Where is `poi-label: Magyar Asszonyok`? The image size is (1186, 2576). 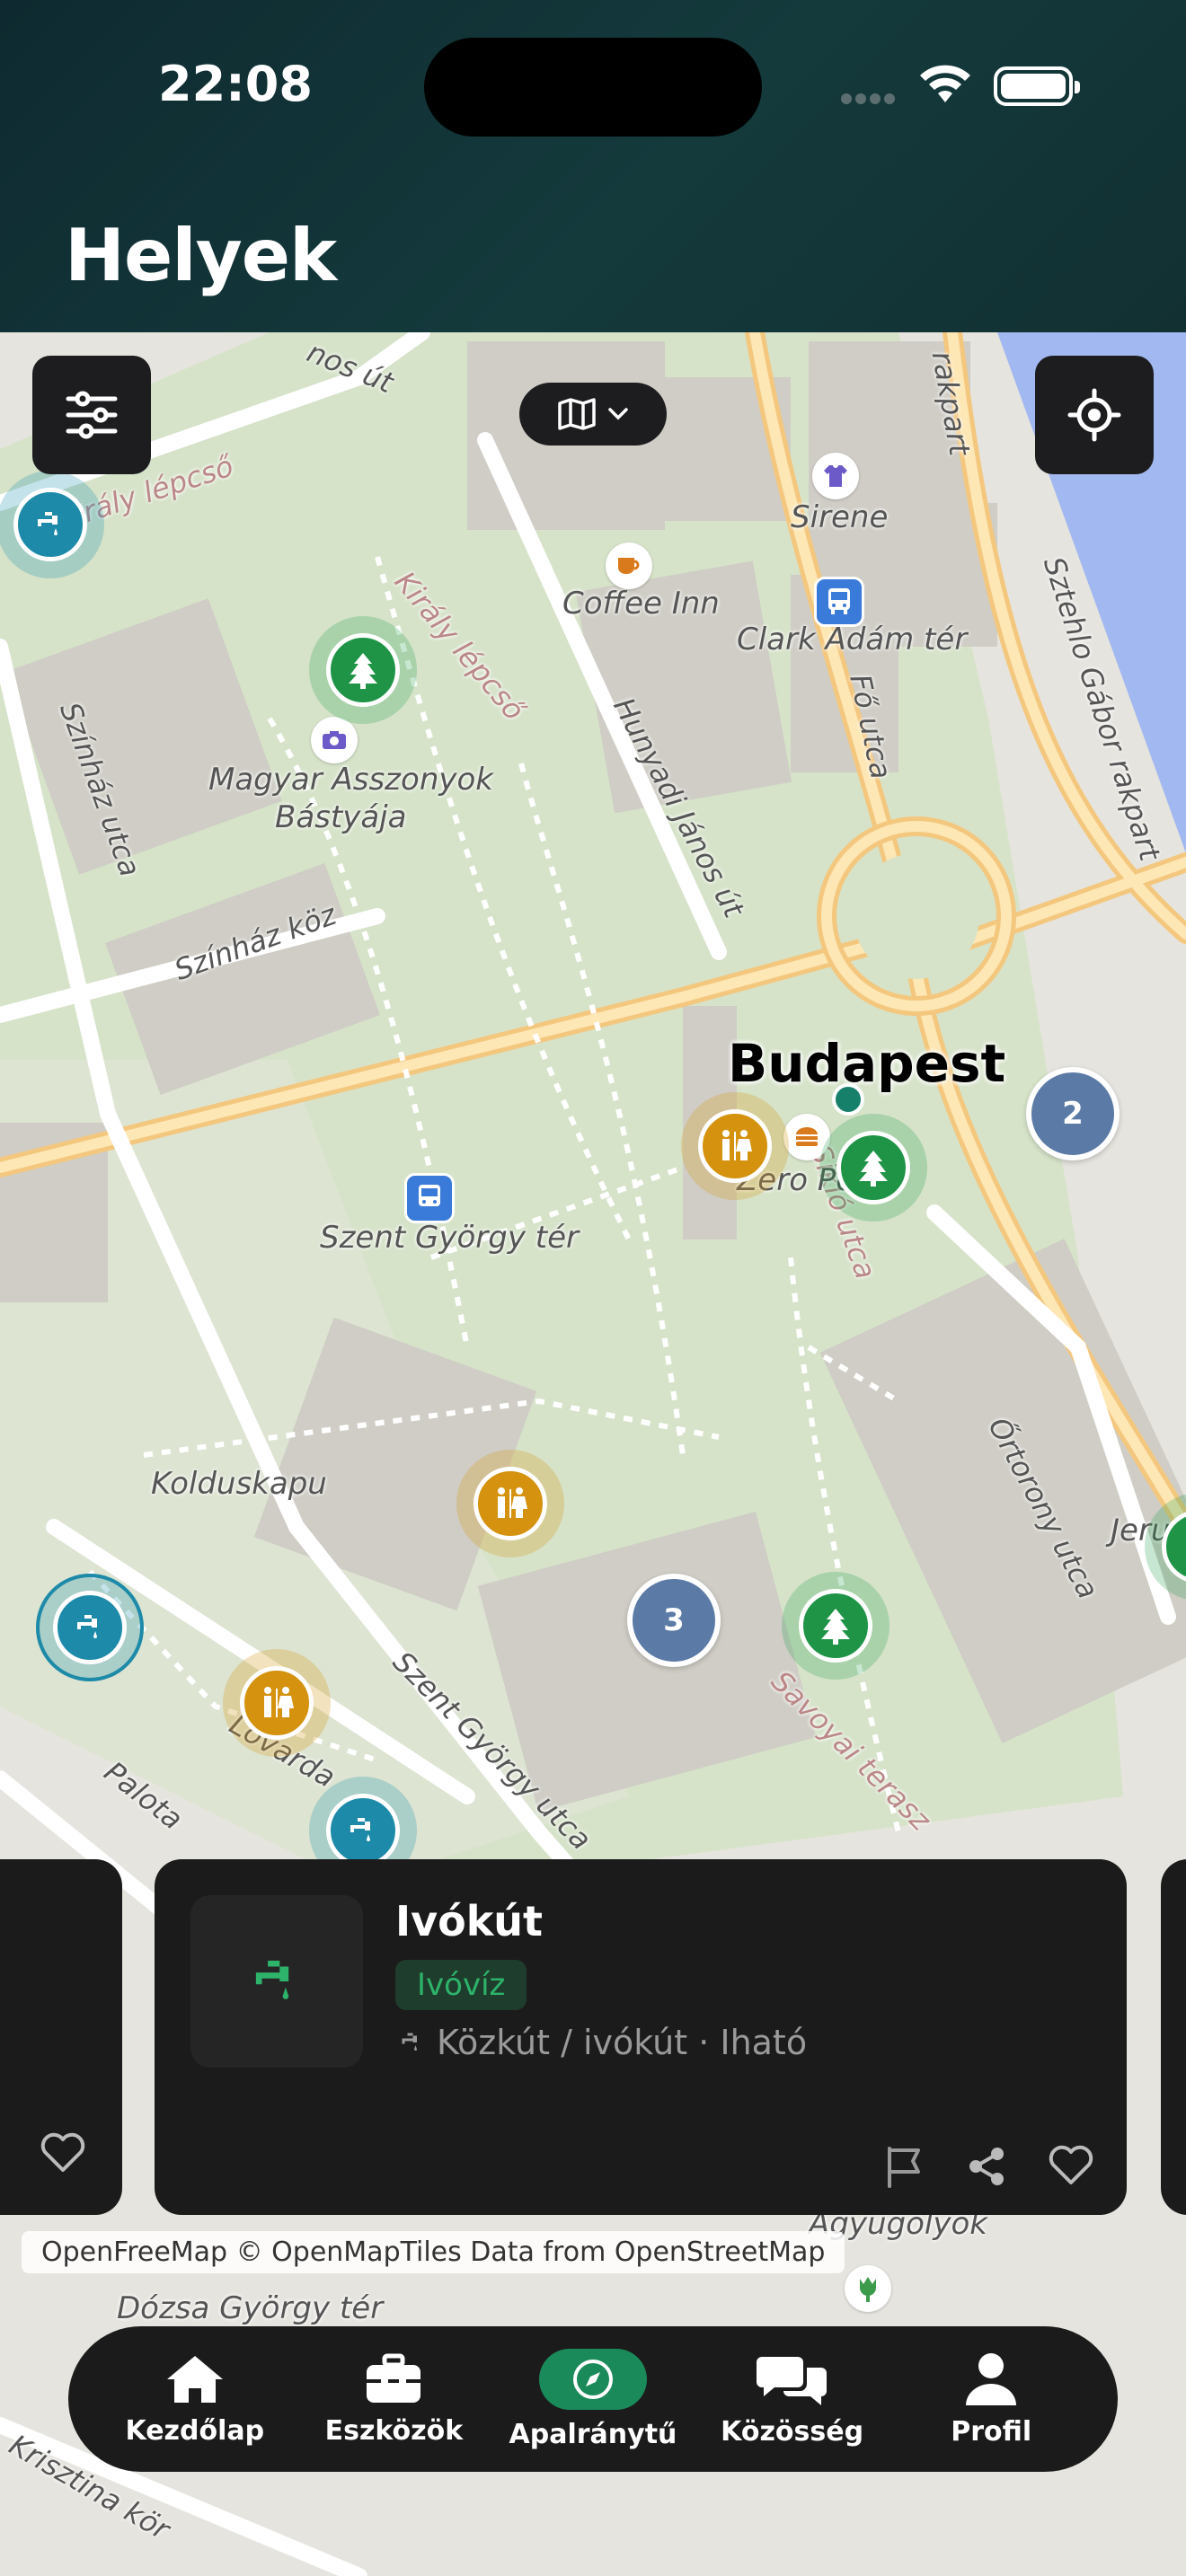
poi-label: Magyar Asszonyok is located at coordinates (350, 780).